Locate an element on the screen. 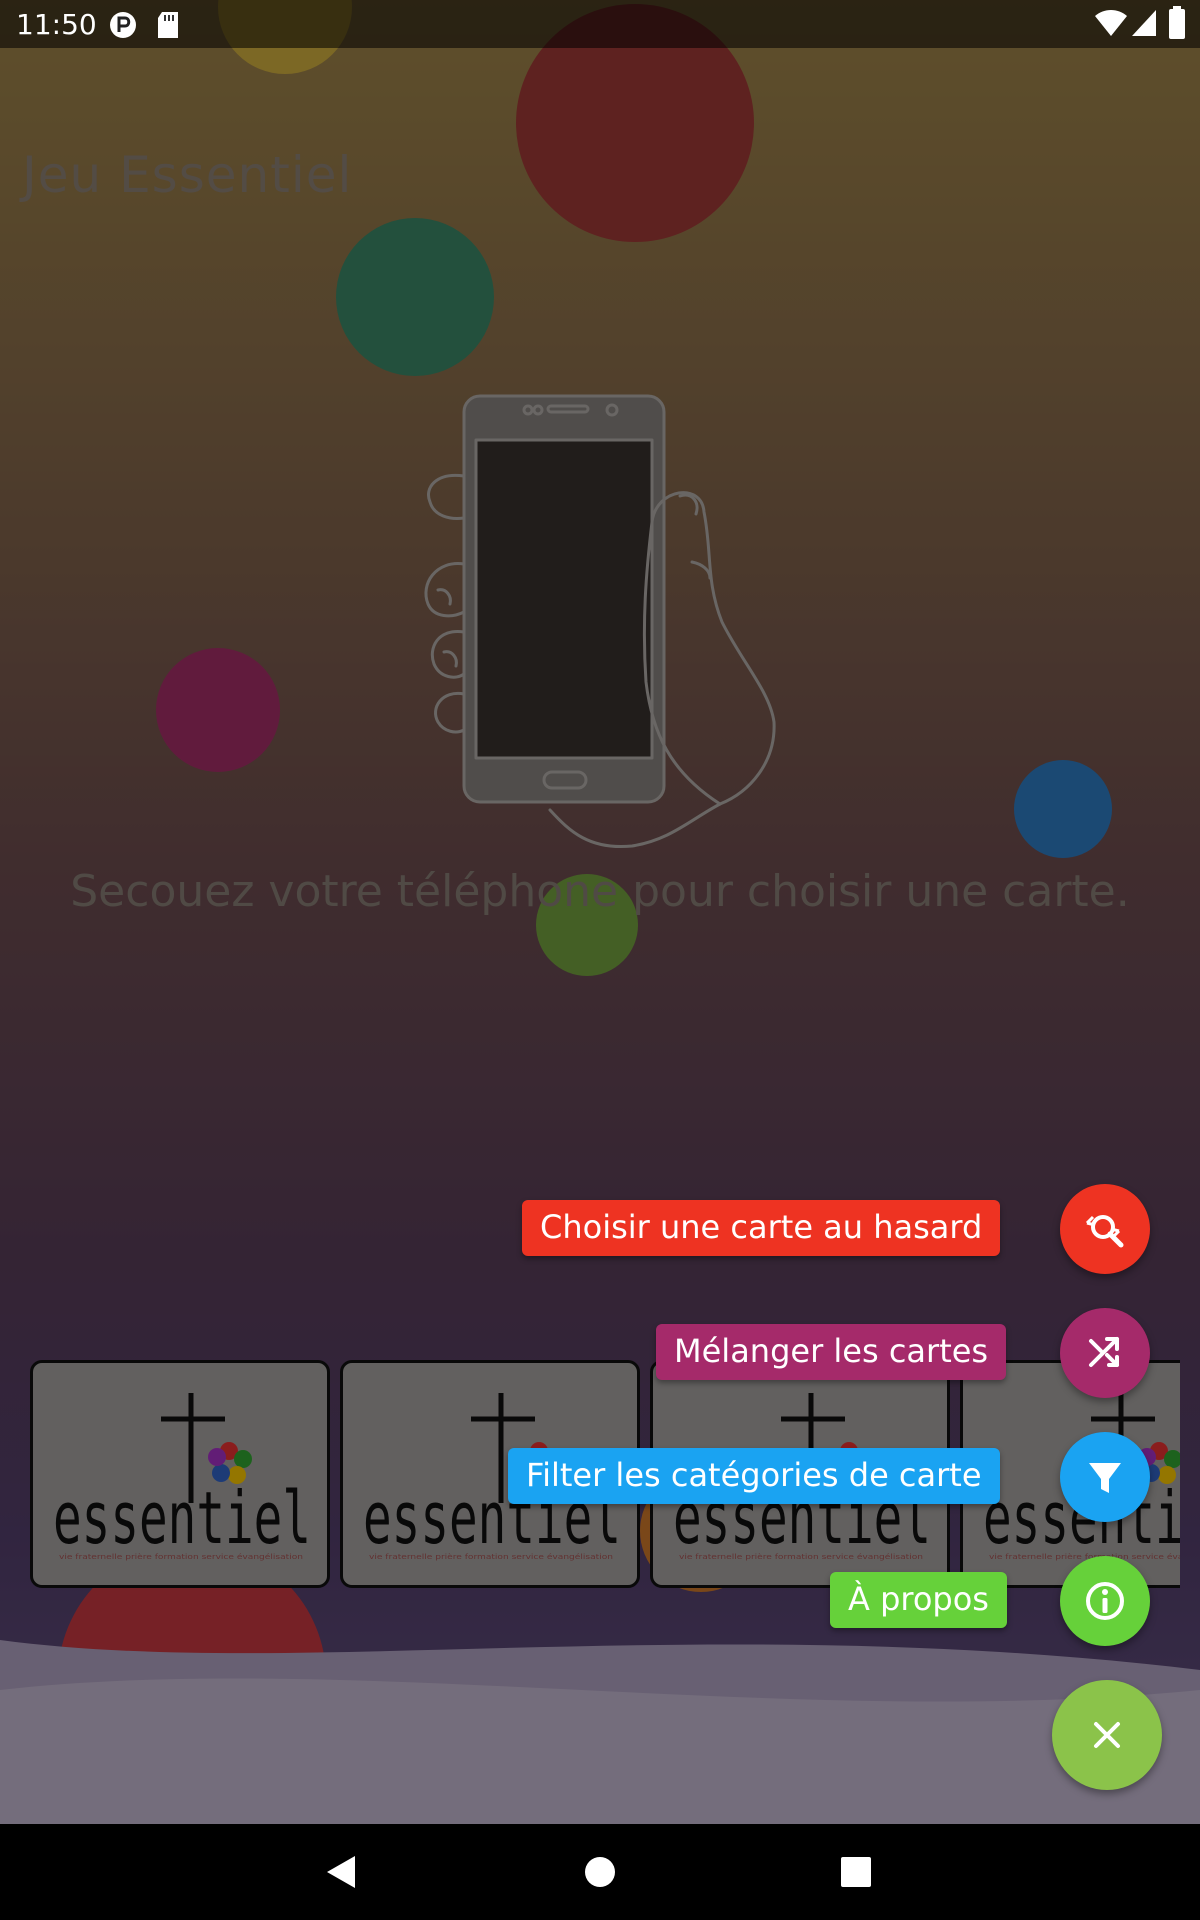 This screenshot has height=1920, width=1200. battery-icon is located at coordinates (1177, 22).